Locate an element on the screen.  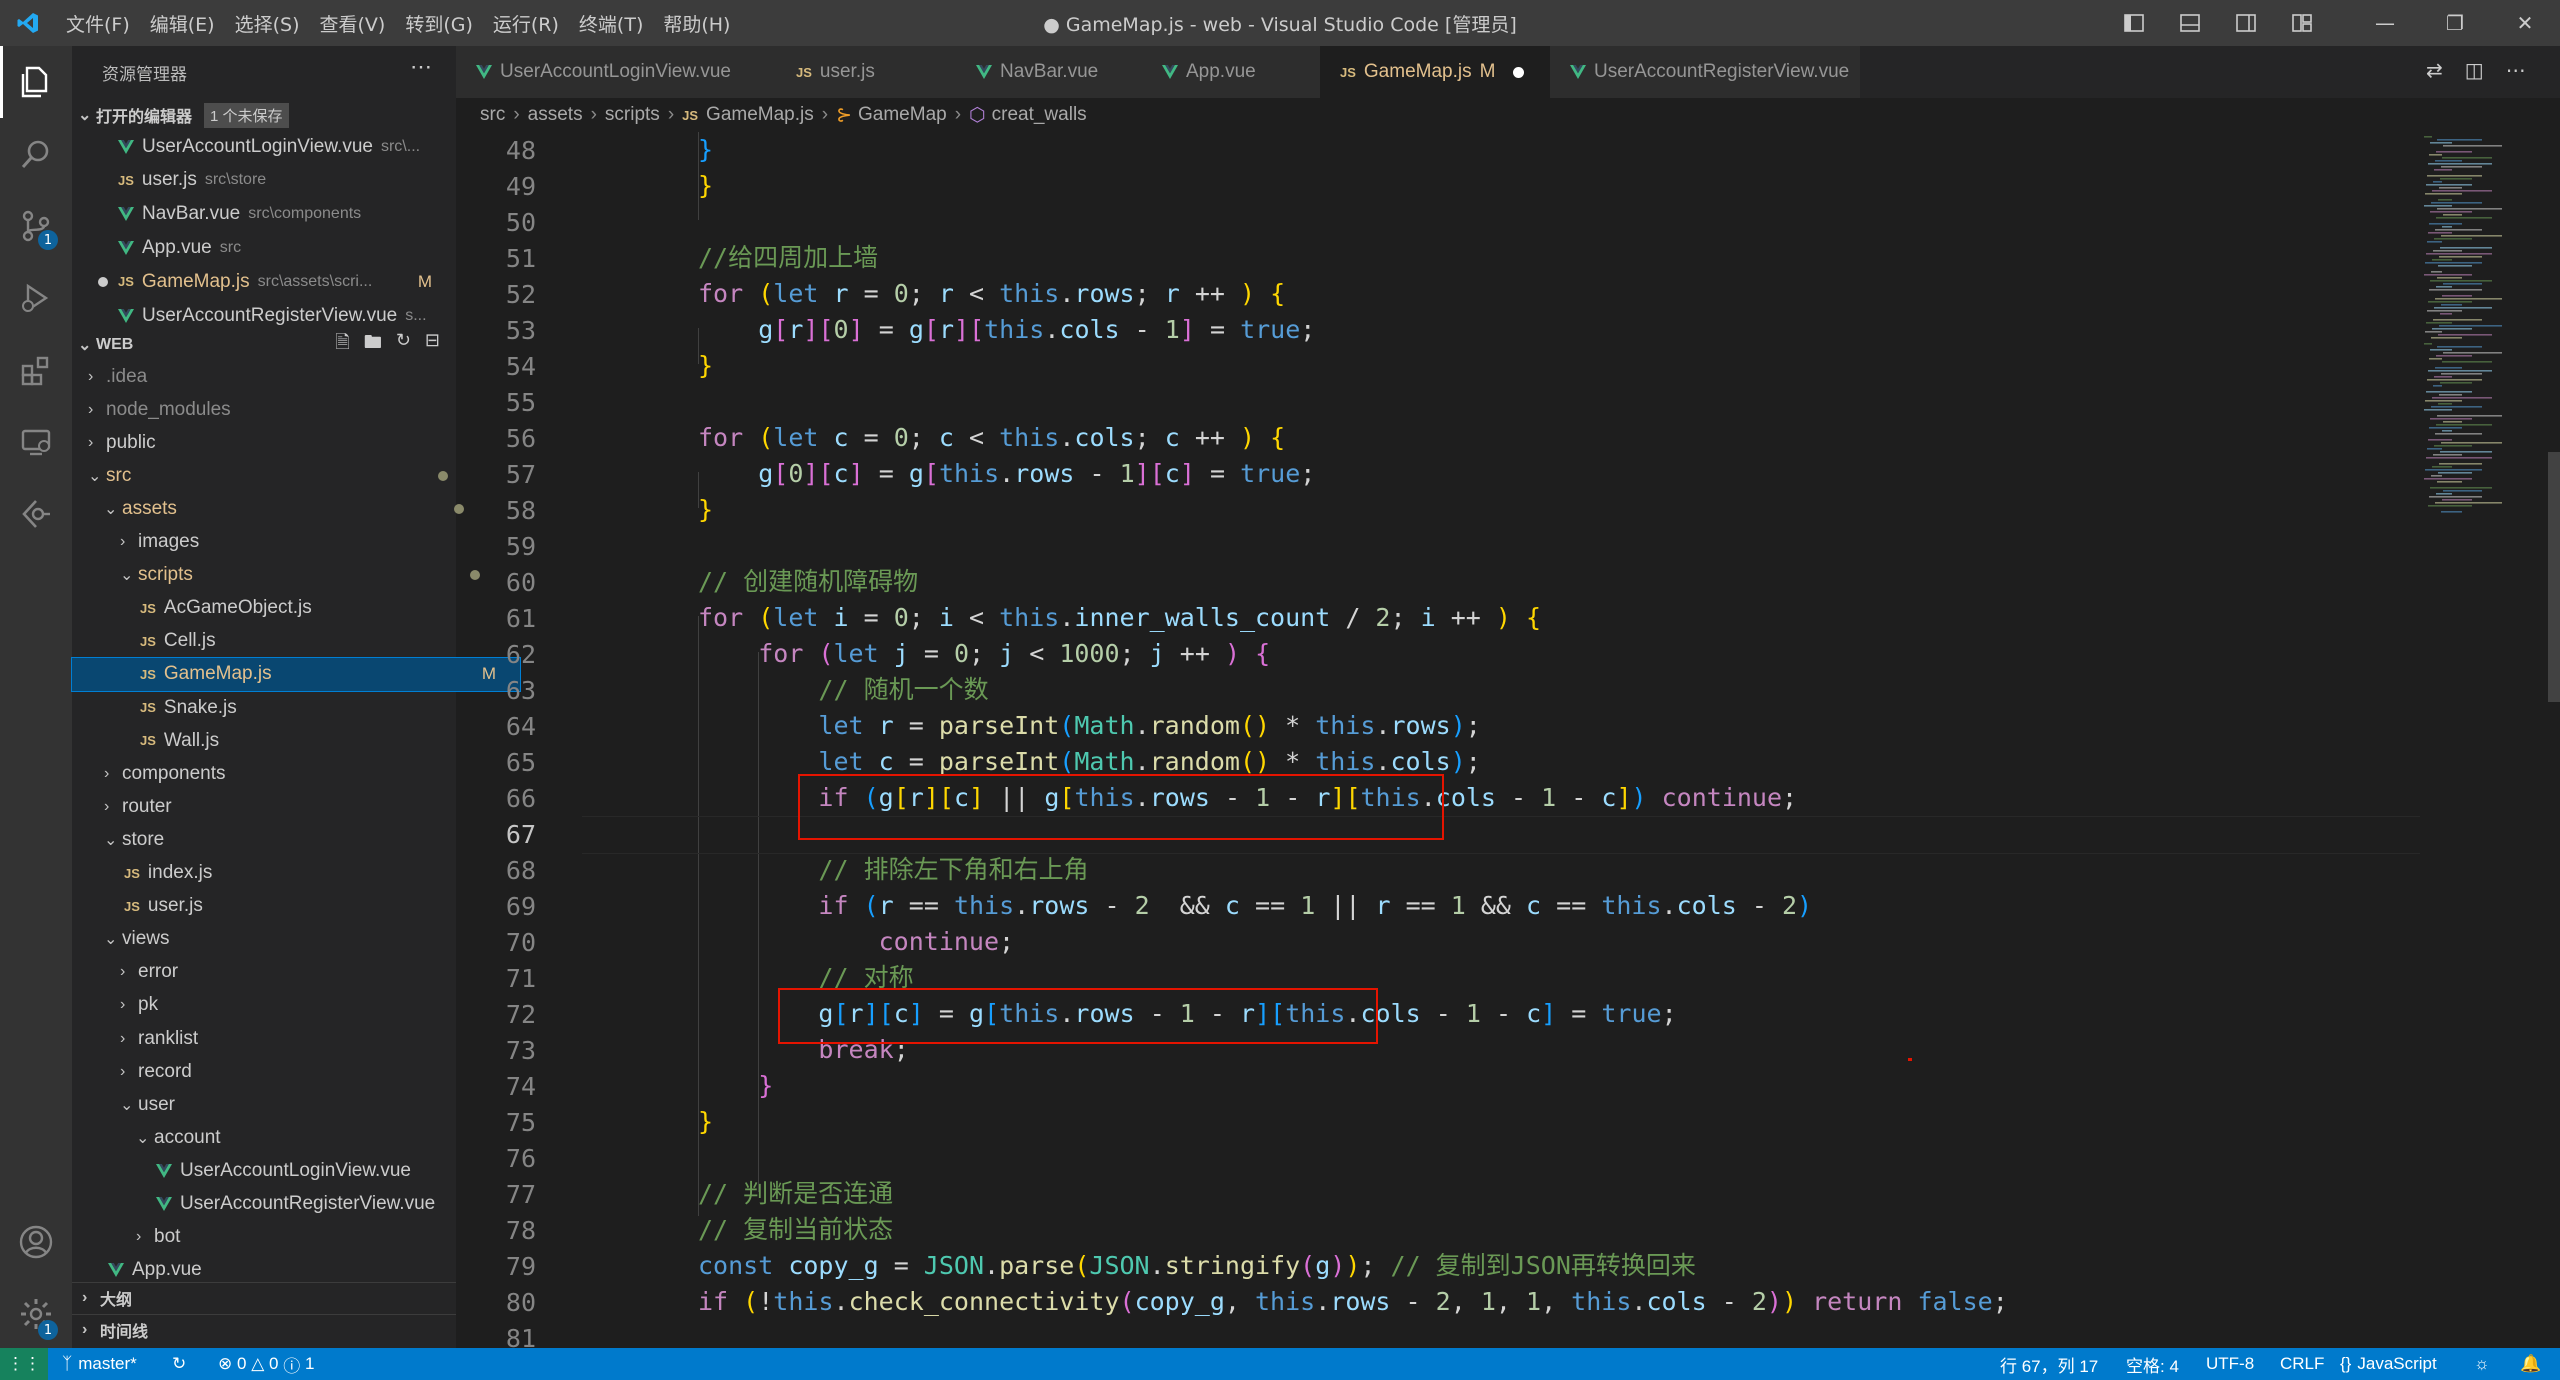
folder-router: › router is located at coordinates (280, 806).